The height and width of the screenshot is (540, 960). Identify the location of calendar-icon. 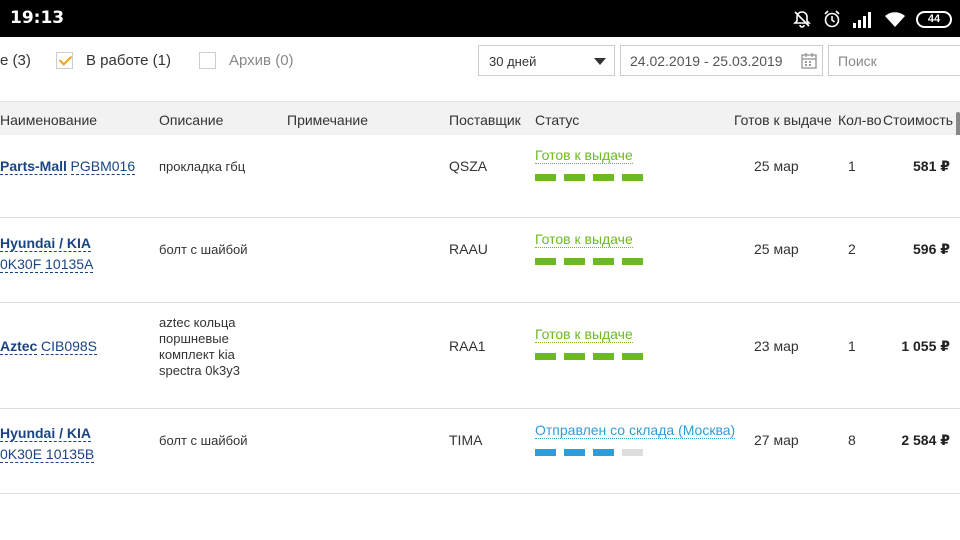
(809, 62).